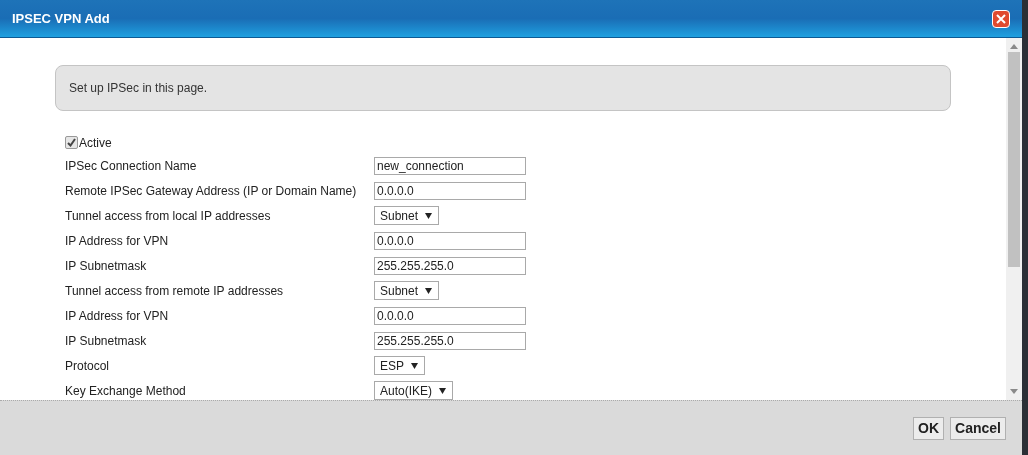  What do you see at coordinates (929, 428) in the screenshot?
I see `dialog-button: OK` at bounding box center [929, 428].